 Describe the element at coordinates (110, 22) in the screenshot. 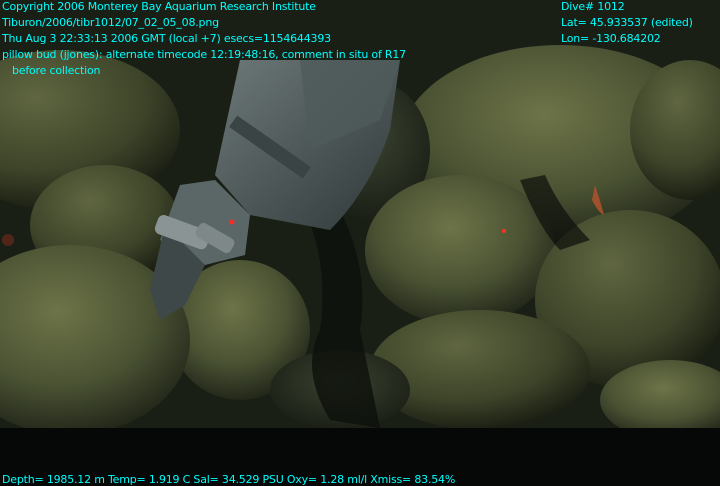

I see `file-path-text: Tiburon/2006/tibr1012/07_02_05_08.png` at that location.